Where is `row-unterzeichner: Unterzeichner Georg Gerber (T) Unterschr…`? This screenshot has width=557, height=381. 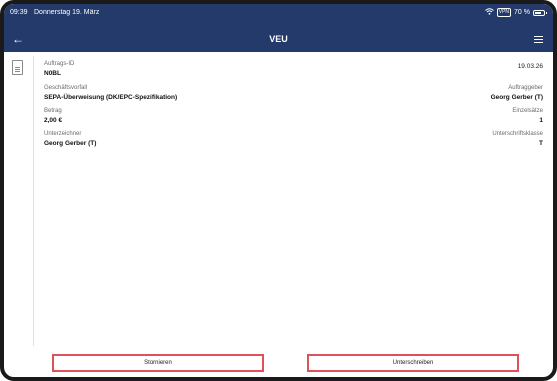
row-unterzeichner: Unterzeichner Georg Gerber (T) Unterschr… is located at coordinates (293, 141).